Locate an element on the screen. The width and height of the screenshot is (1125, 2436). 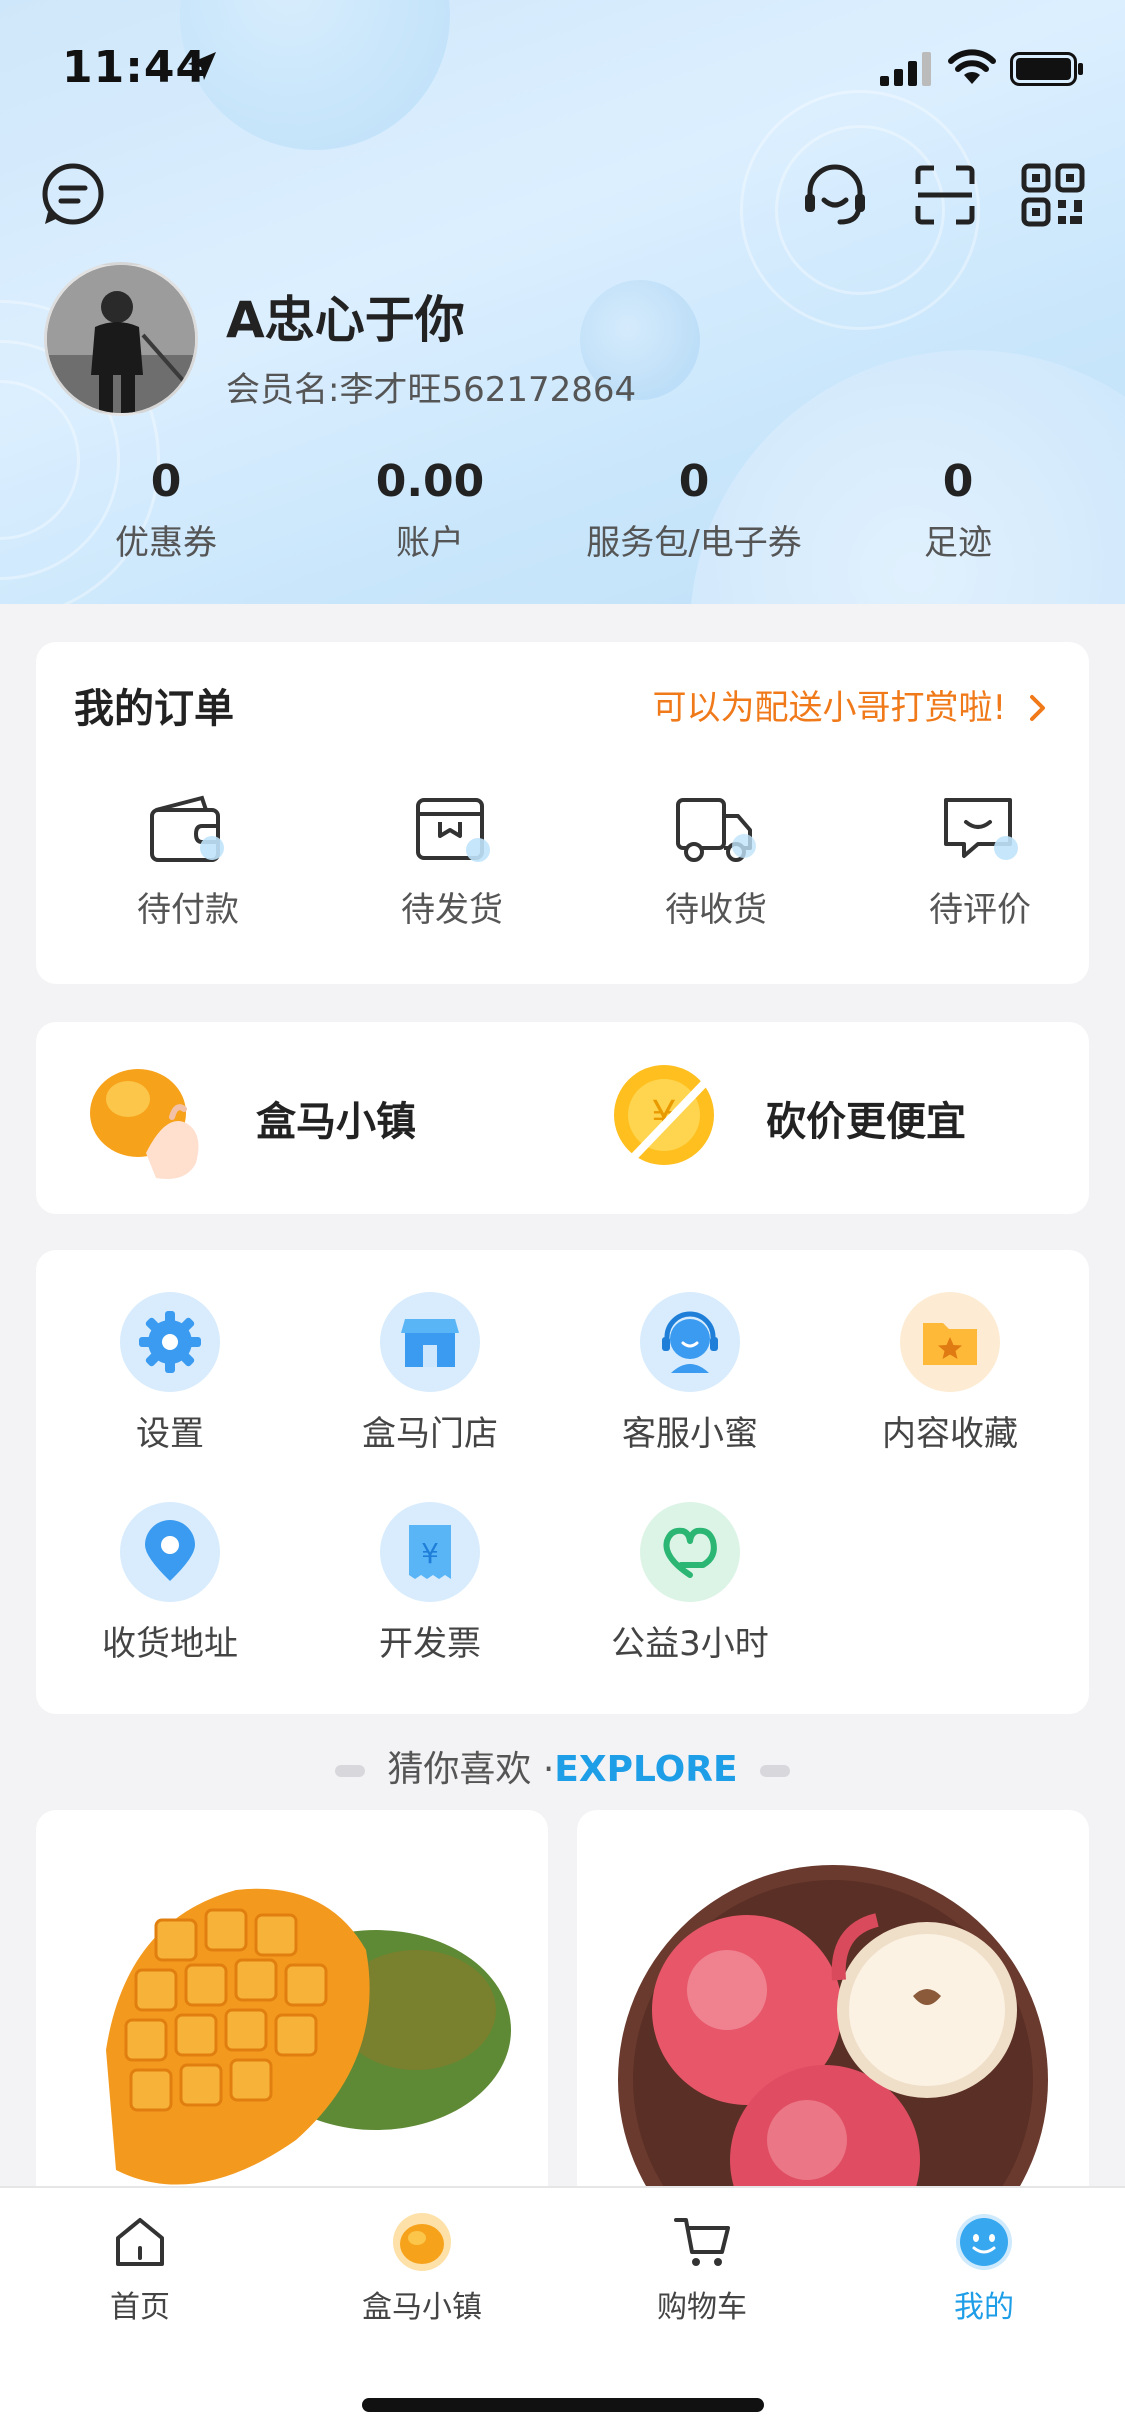
tab-hema-town: 盒马小镇 is located at coordinates (422, 2269).